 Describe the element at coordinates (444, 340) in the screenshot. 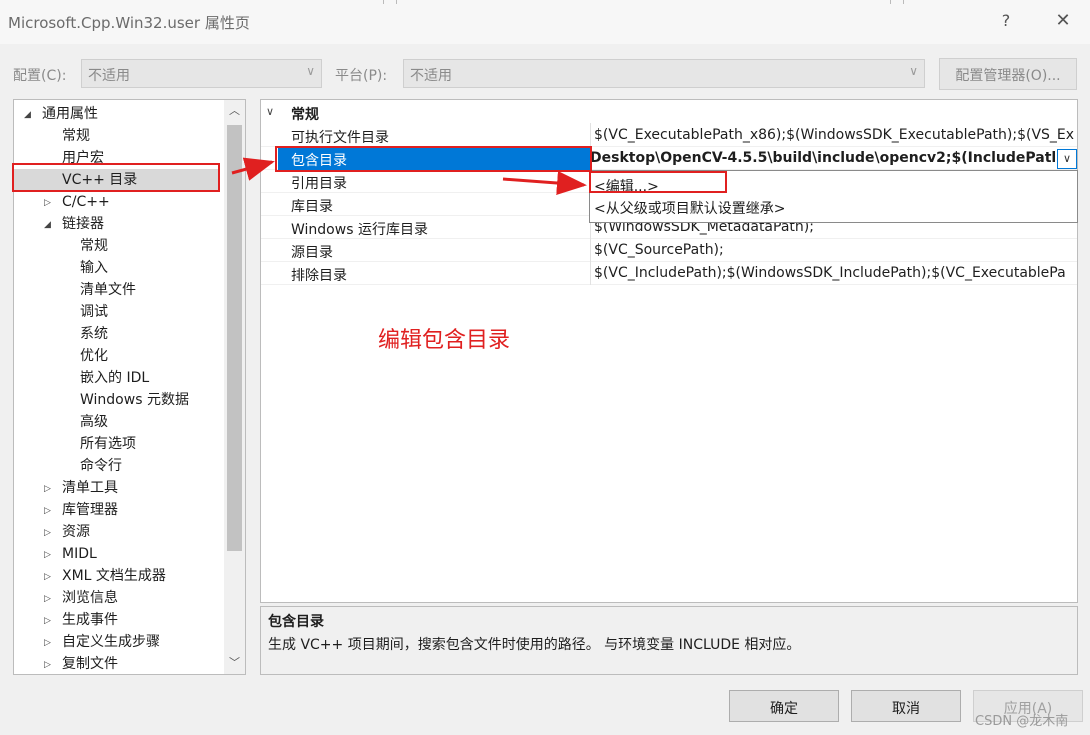

I see `annotation-text: 编辑包含目录` at that location.